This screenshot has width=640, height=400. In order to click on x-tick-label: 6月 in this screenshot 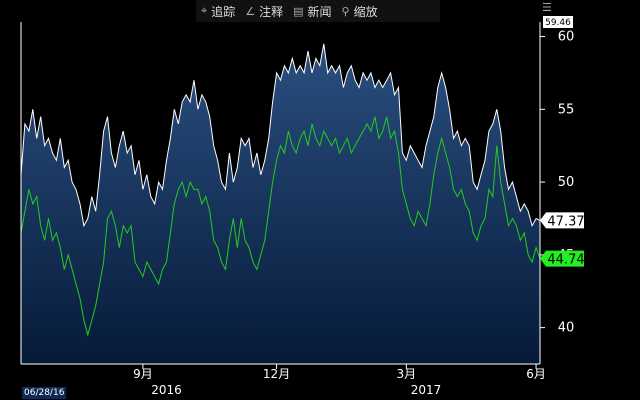, I will do `click(536, 374)`.